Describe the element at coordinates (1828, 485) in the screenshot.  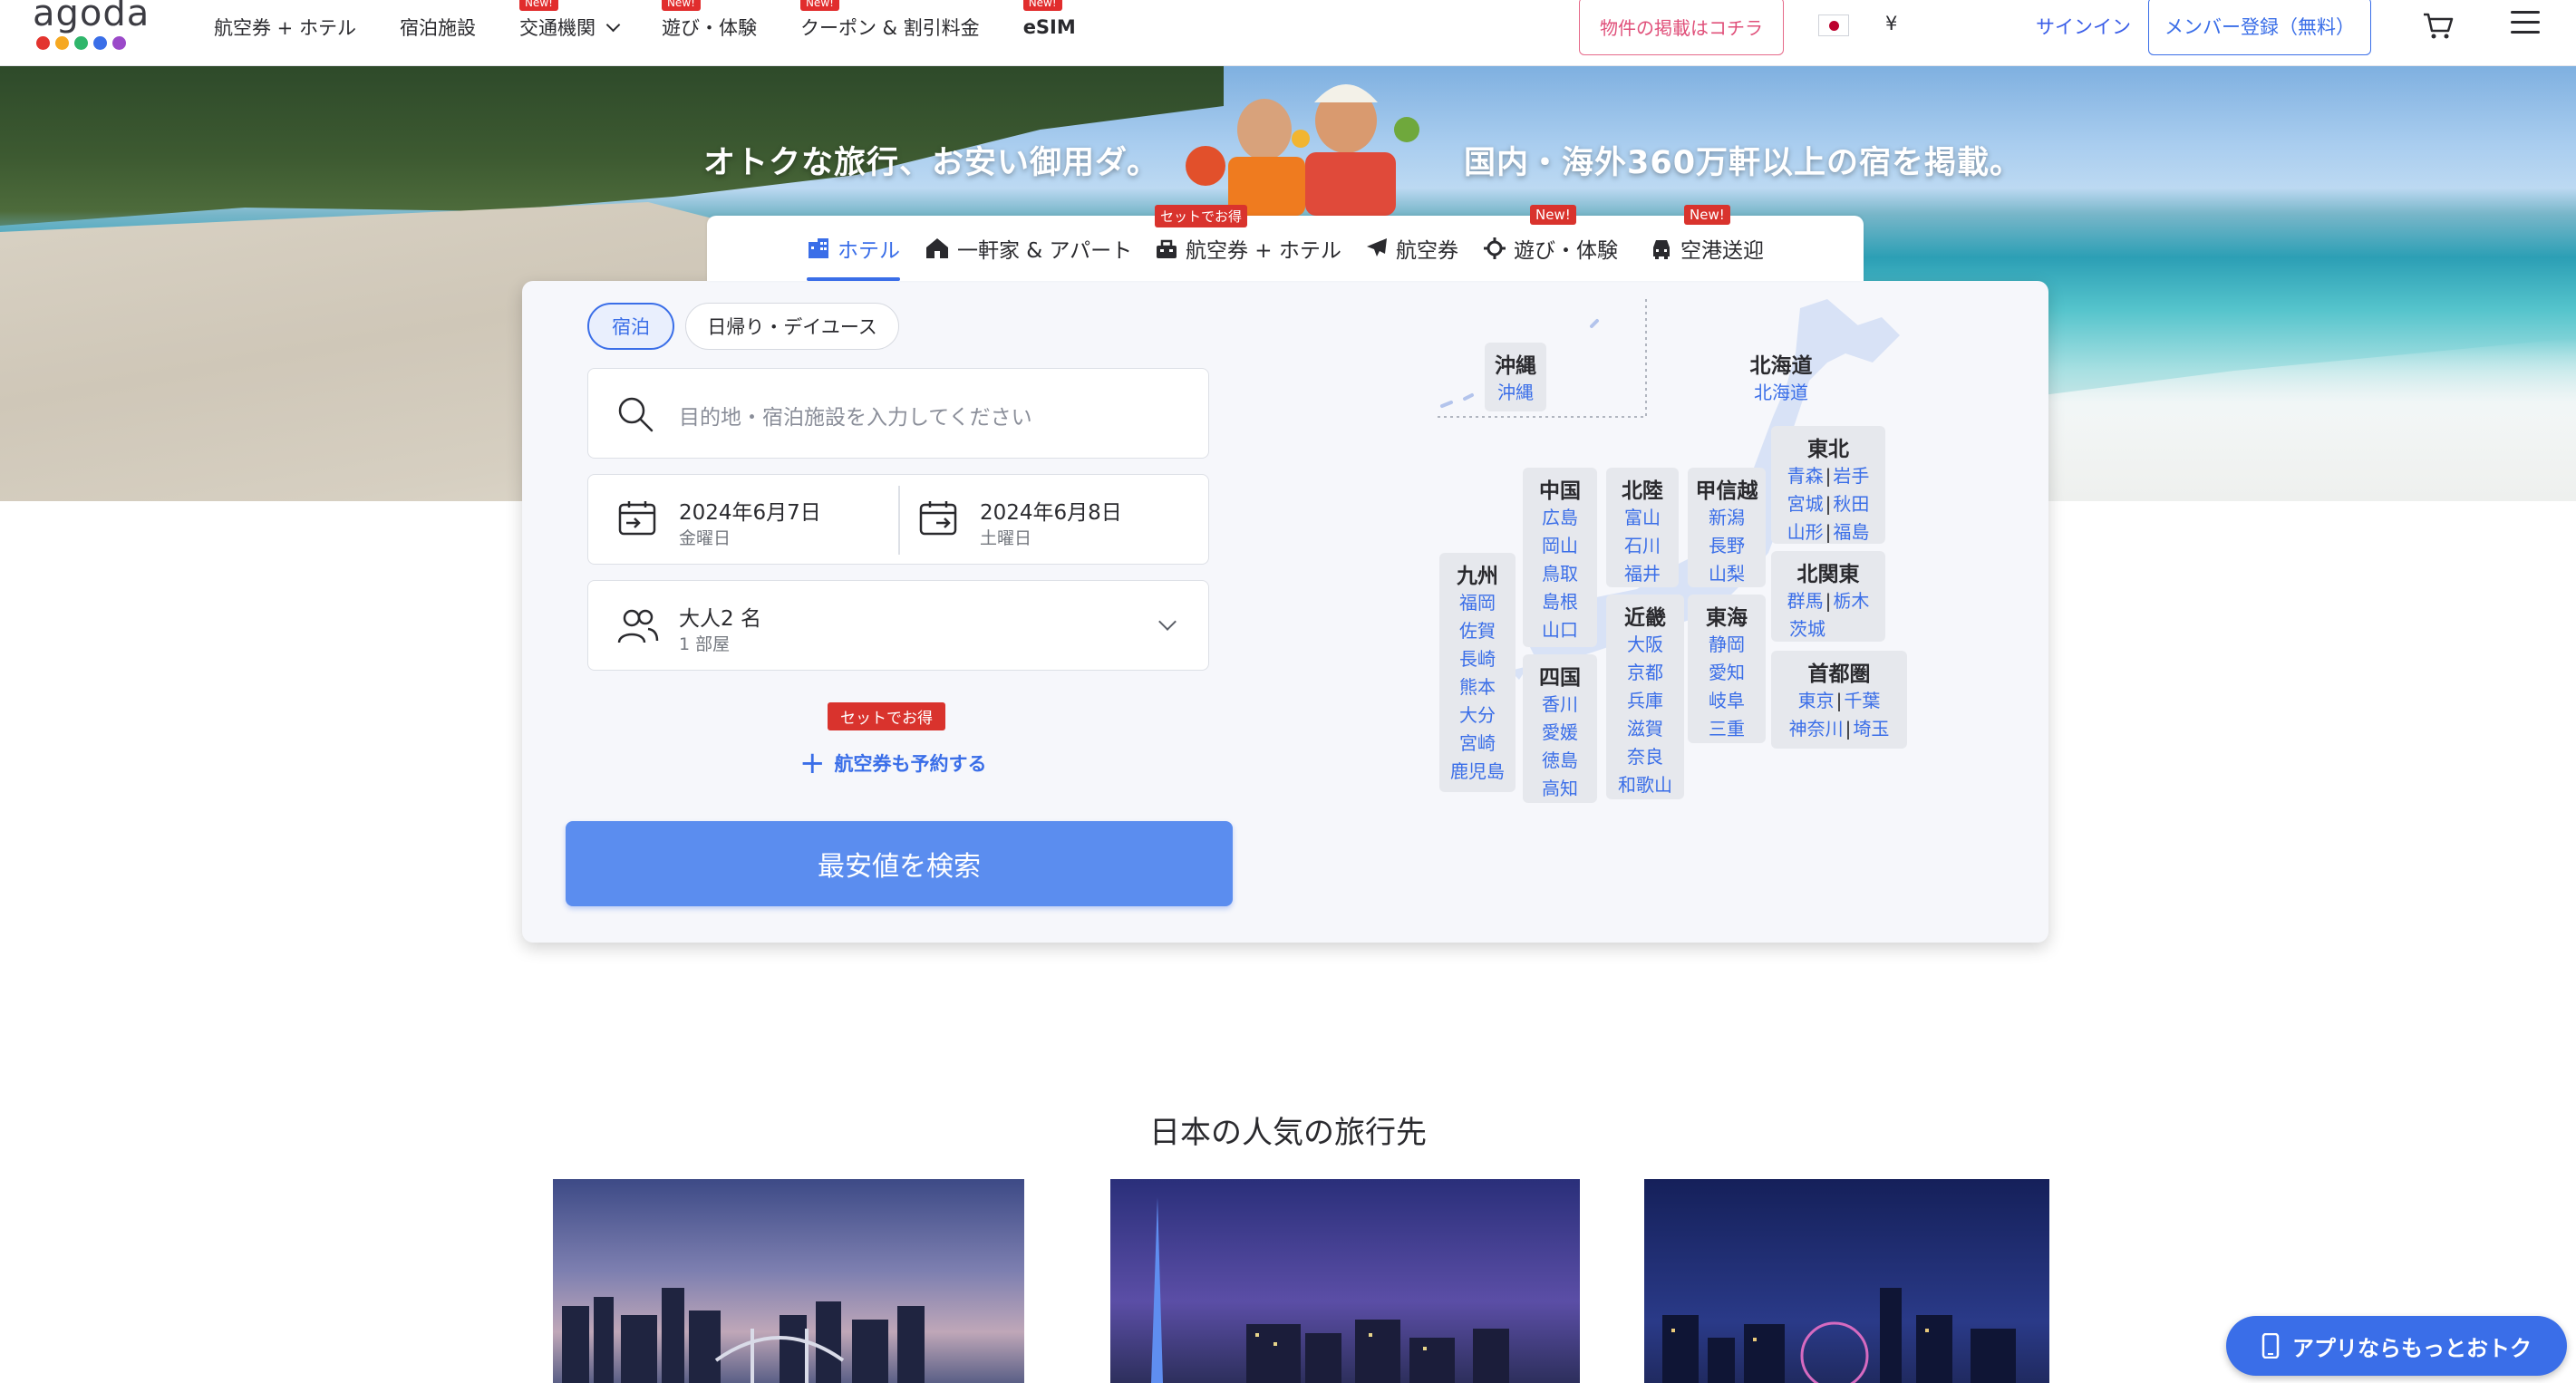
I see `region-tohoku: 東北 青森 | 岩手 宮城 | 秋田 山形 | 福島` at that location.